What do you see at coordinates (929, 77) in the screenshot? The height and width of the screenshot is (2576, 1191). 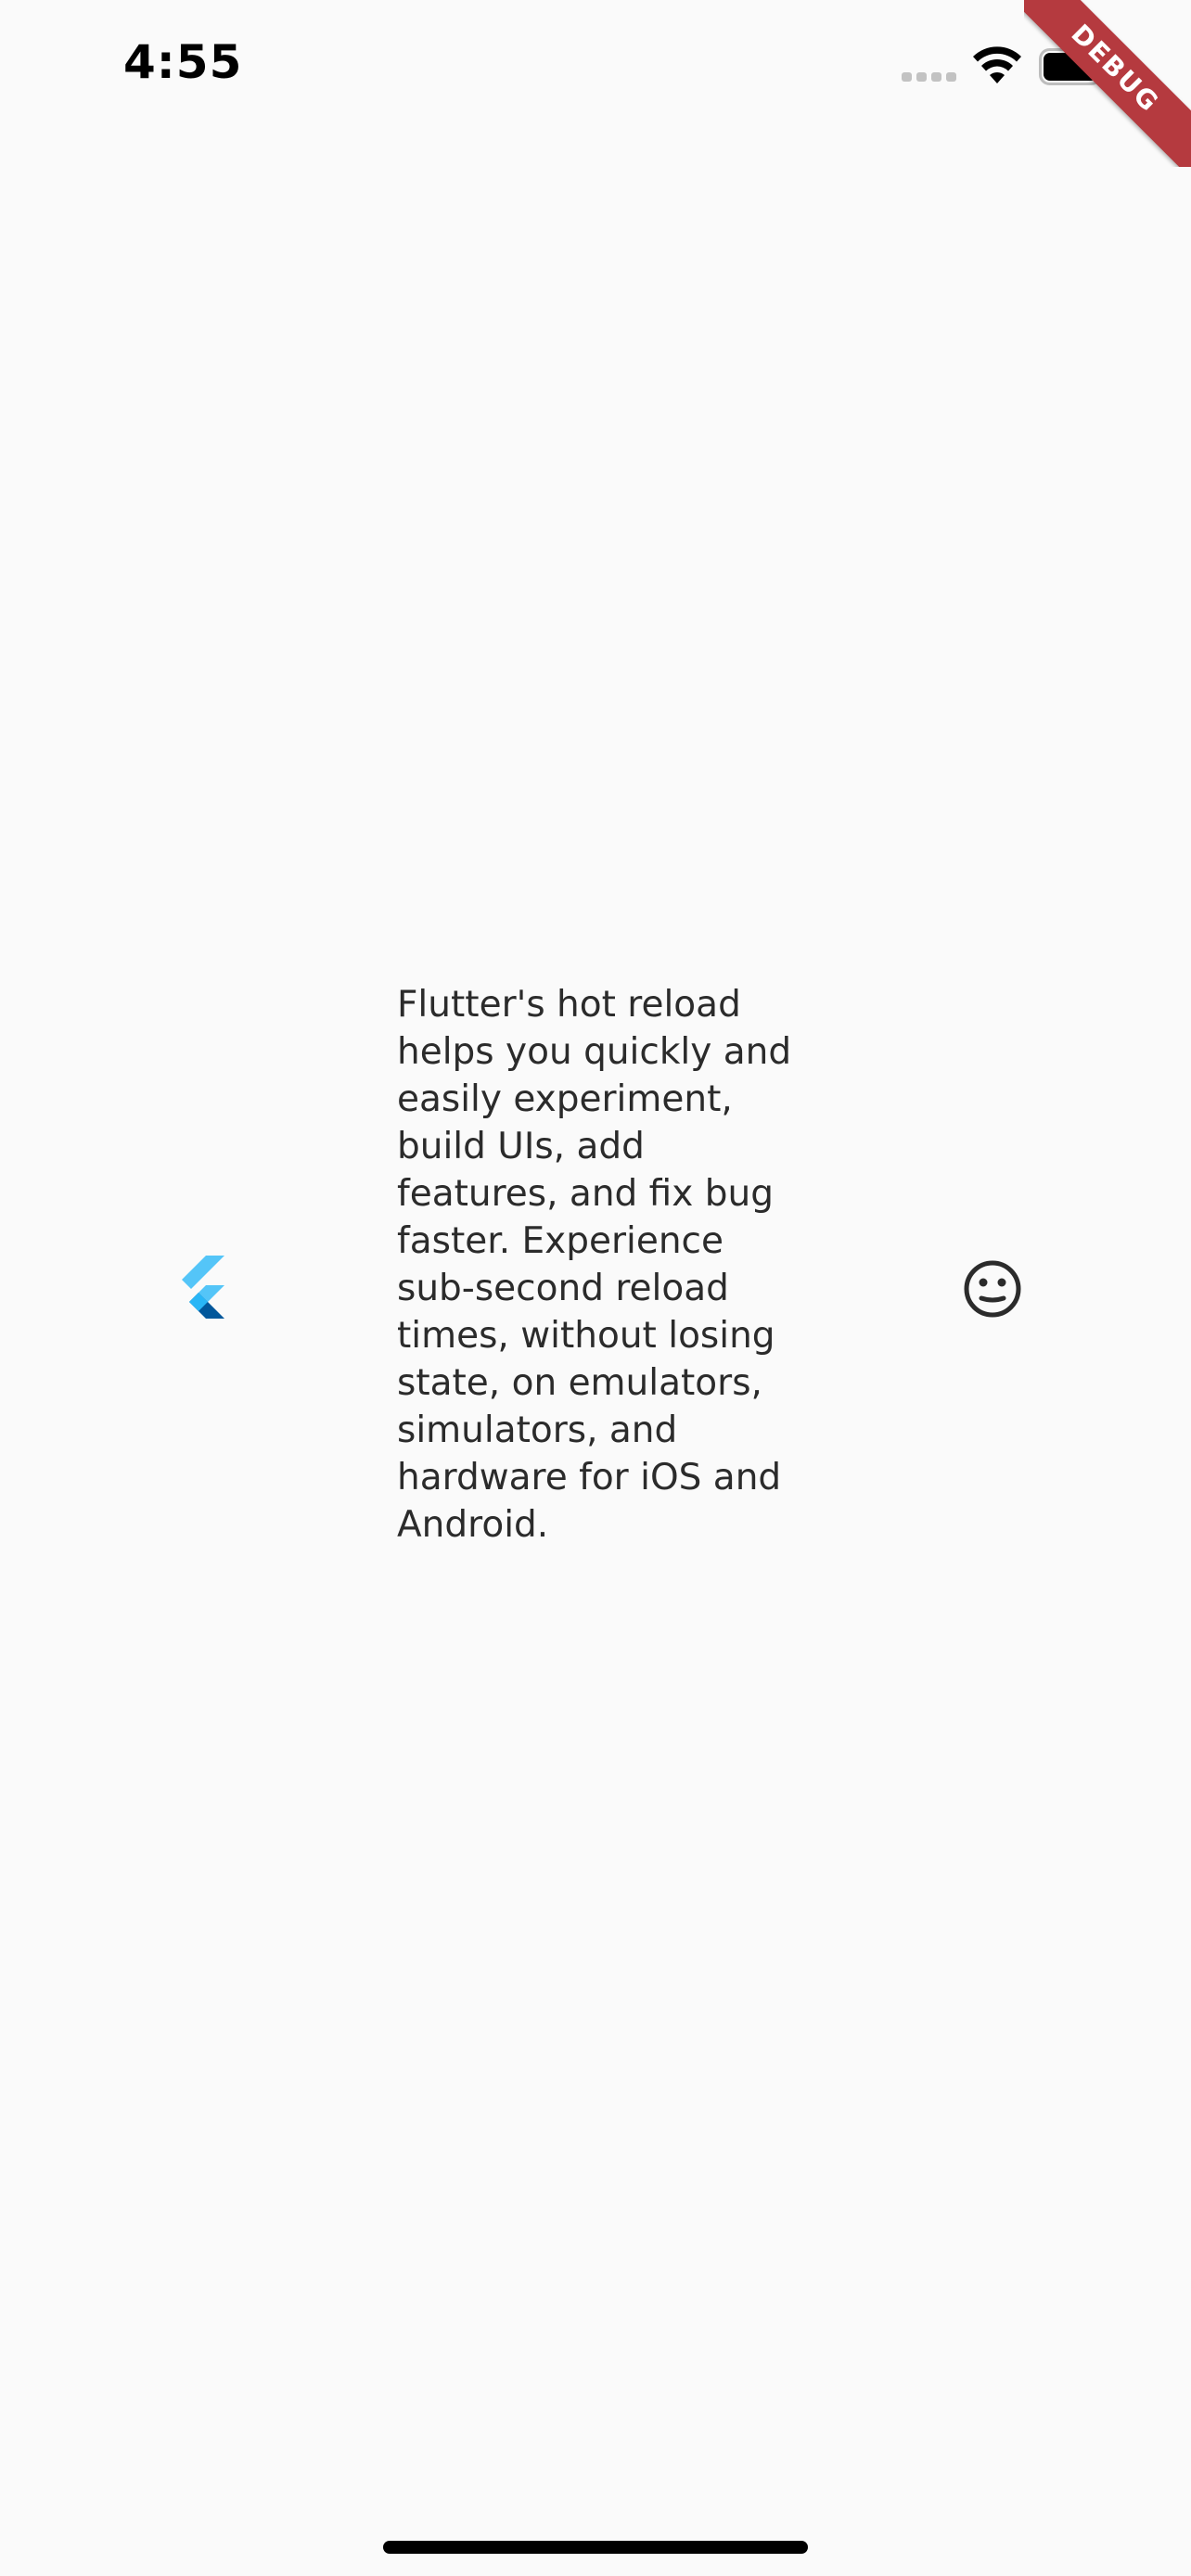 I see `cellular-signal-icon` at bounding box center [929, 77].